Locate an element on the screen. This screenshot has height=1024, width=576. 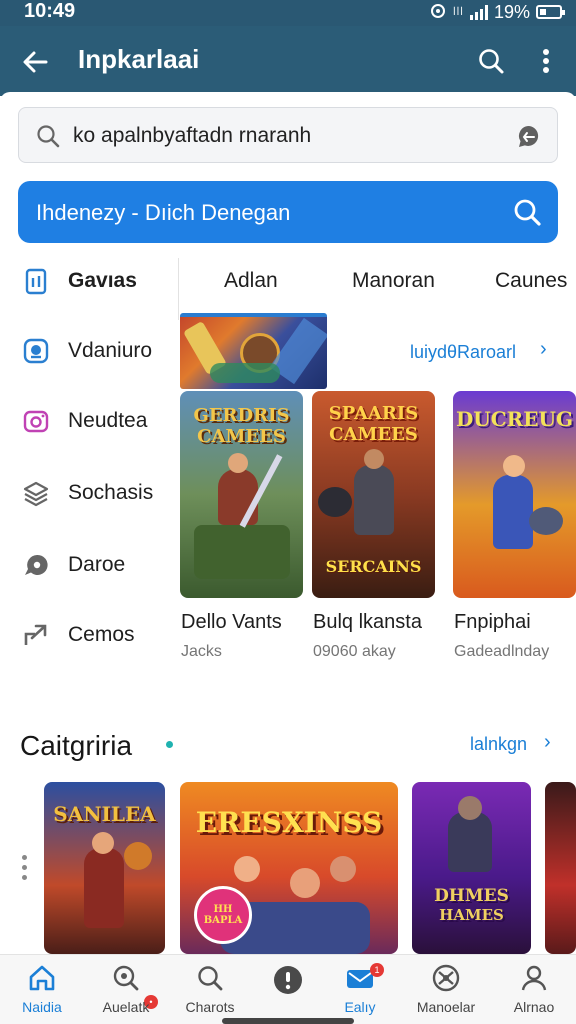
featured-banner-image is located at coordinates (253, 351).